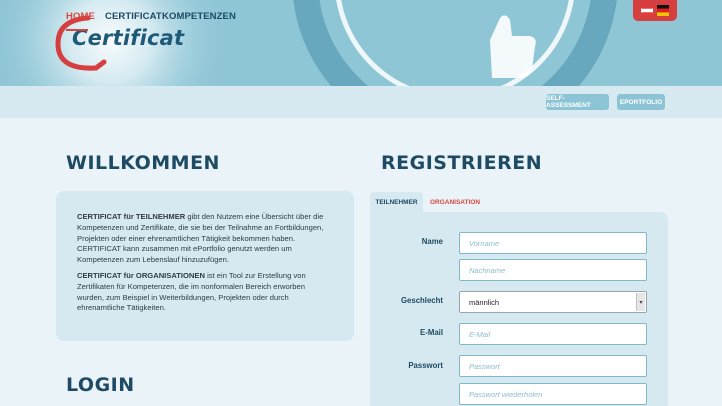 The width and height of the screenshot is (722, 406). What do you see at coordinates (553, 334) in the screenshot?
I see `email-input` at bounding box center [553, 334].